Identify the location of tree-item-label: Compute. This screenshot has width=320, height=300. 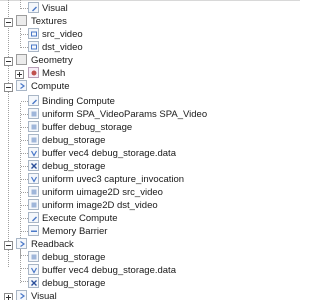
(50, 86).